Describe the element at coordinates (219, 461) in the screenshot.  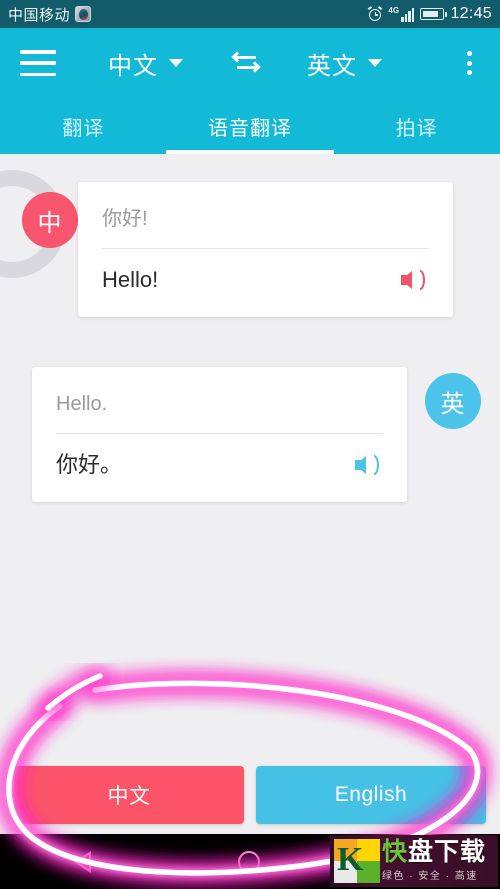
I see `translation-row: 你好。` at that location.